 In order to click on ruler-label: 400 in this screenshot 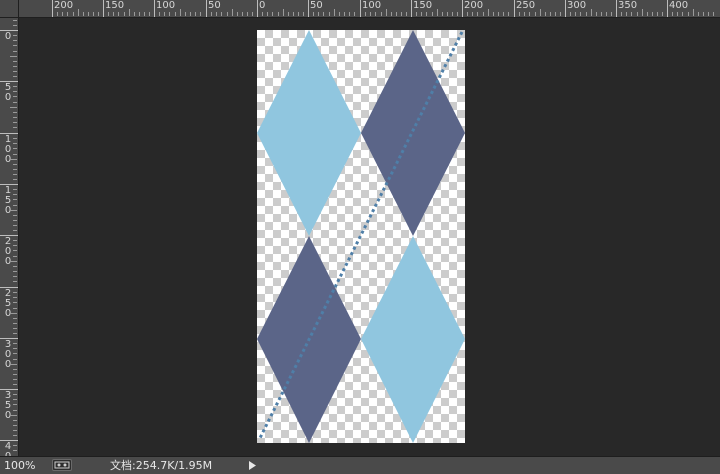, I will do `click(679, 5)`.